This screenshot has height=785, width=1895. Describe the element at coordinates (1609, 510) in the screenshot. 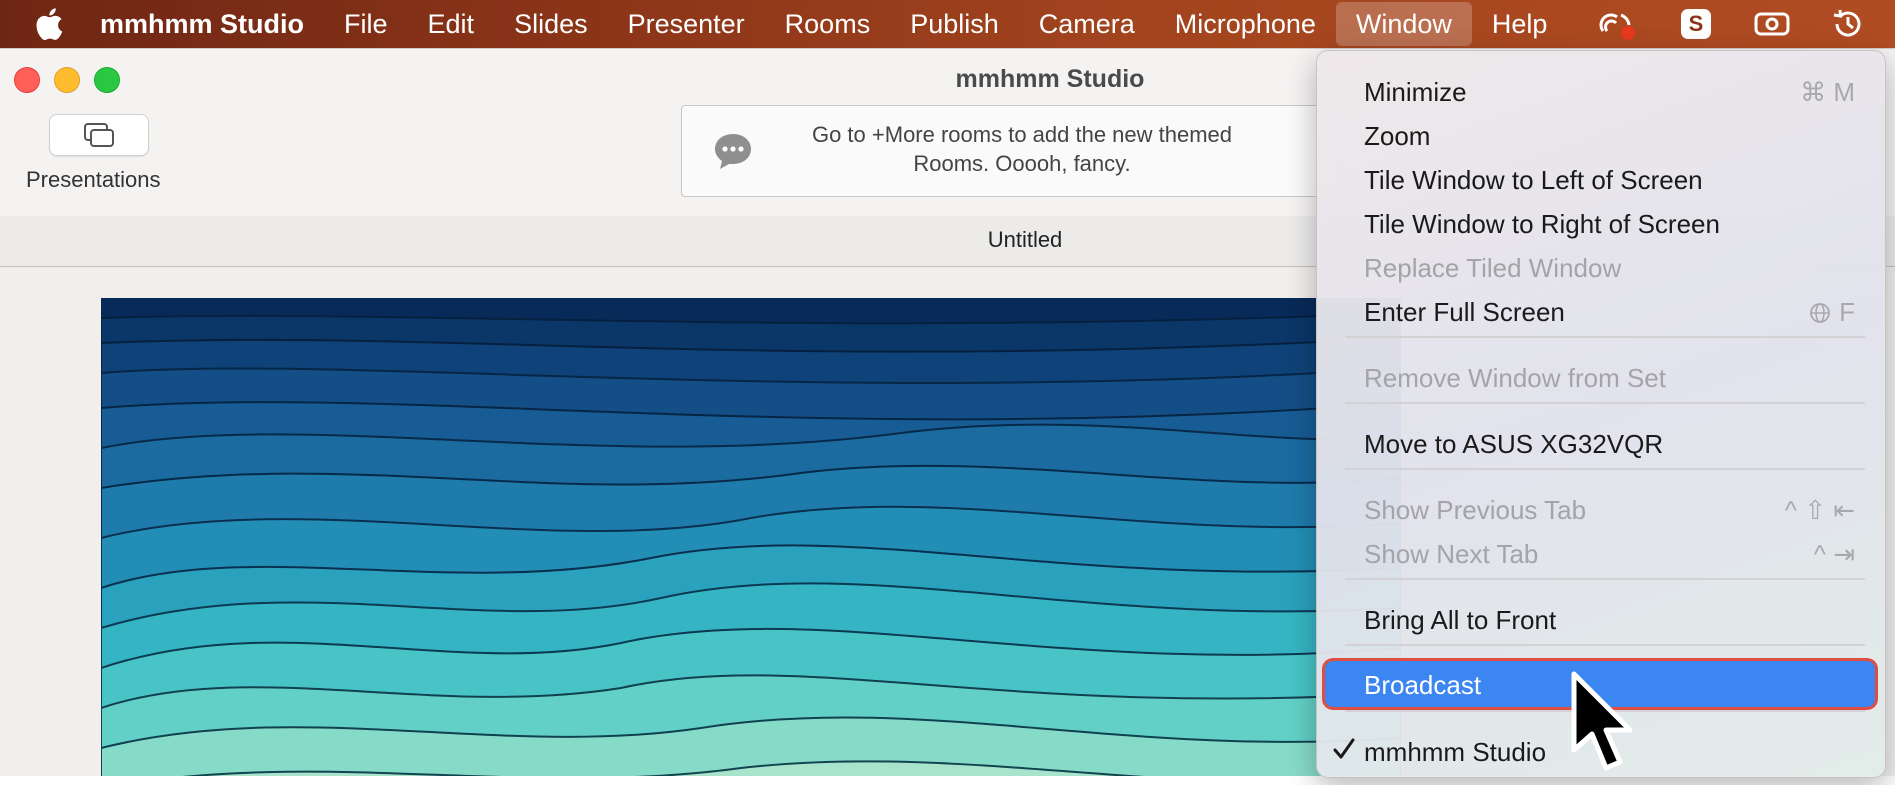

I see `menu-item-show-previous-tab: Show Previous Tab ^ ⇧ ⇤` at that location.